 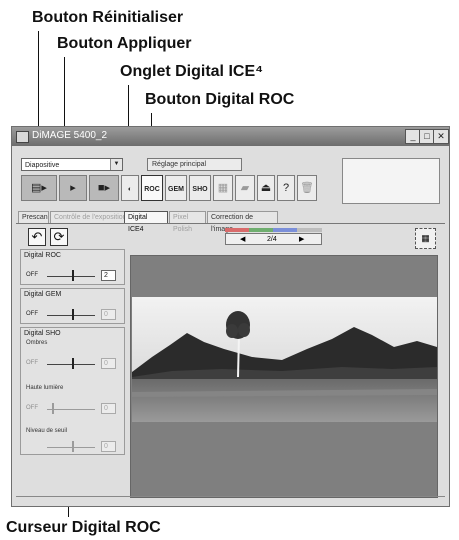 I want to click on digital-roc-panel: Digital ROC OFF 2, so click(x=72, y=267).